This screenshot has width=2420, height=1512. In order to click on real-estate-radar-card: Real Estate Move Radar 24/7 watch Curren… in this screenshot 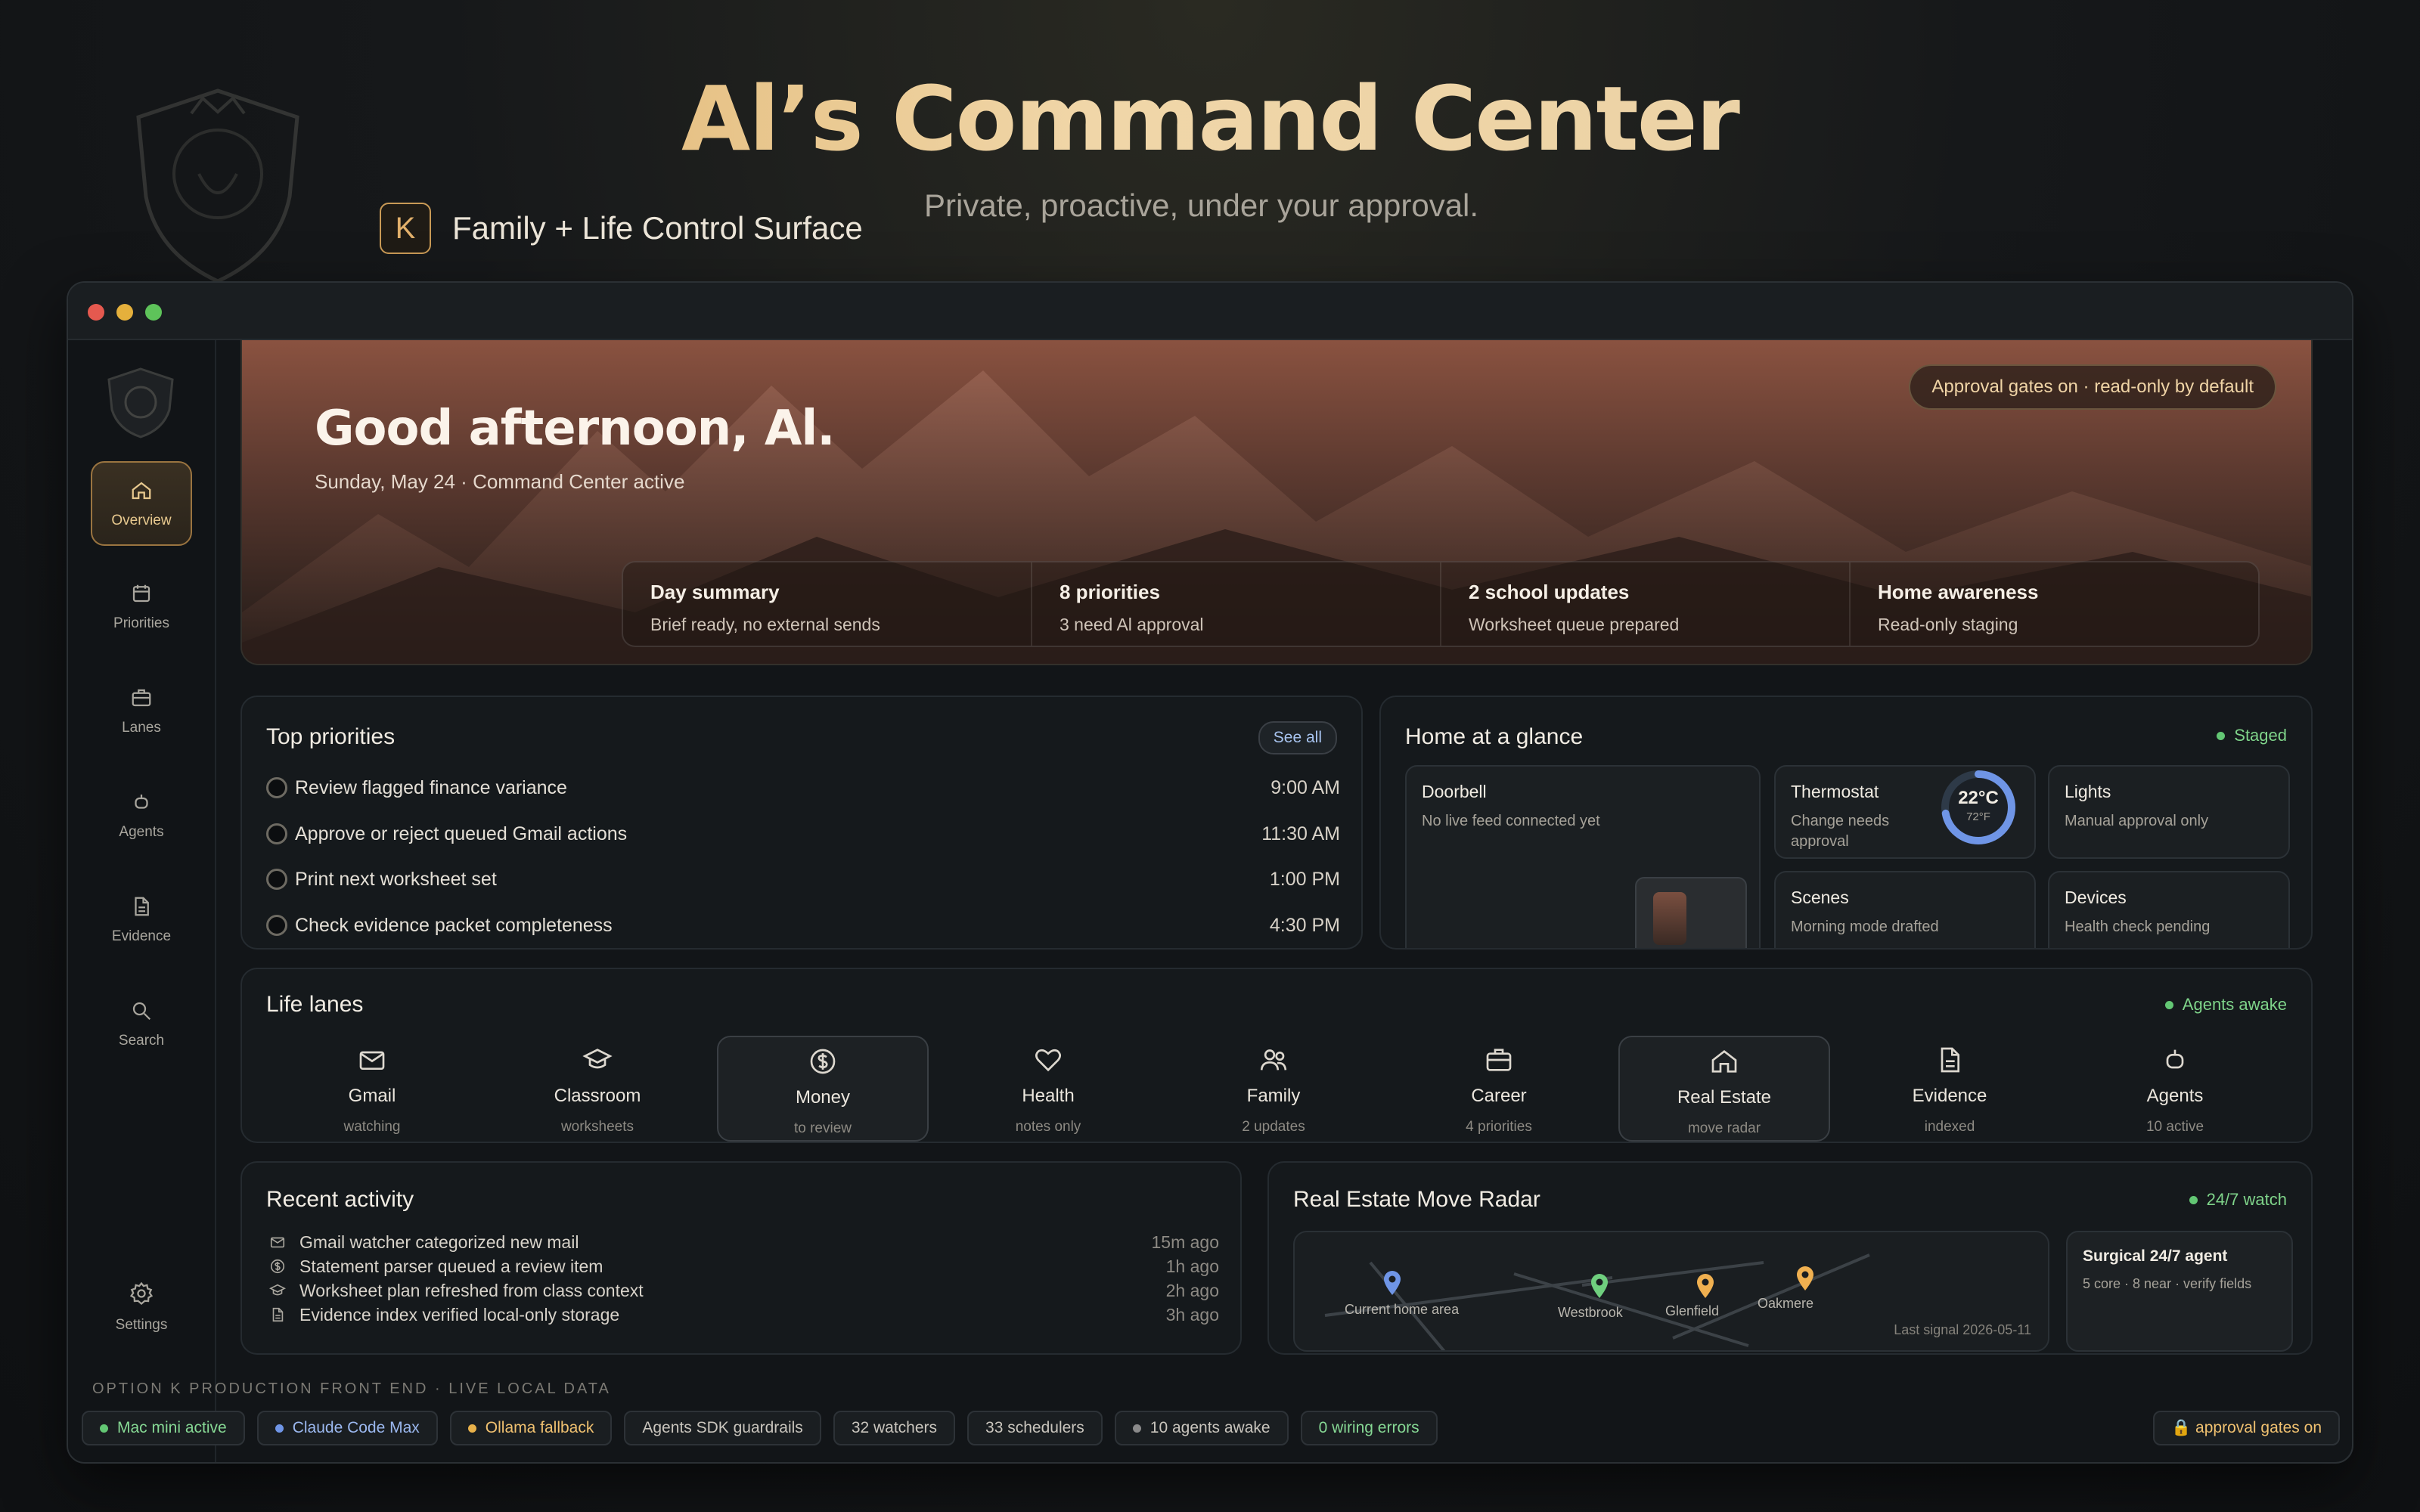, I will do `click(1790, 1258)`.